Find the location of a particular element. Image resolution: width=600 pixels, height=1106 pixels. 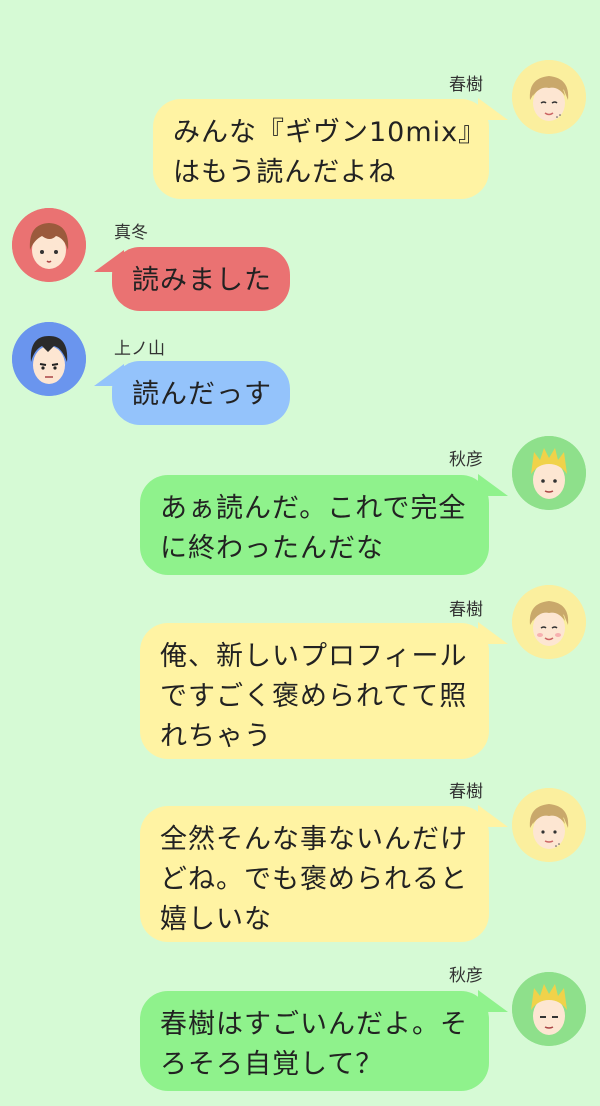

mafuyu-avatar is located at coordinates (49, 245).